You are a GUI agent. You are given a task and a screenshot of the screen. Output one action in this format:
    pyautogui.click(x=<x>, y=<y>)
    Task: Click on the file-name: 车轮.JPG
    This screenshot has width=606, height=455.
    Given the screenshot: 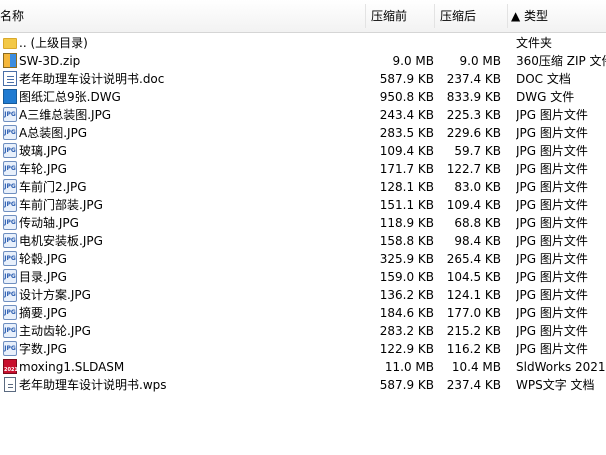 What is the action you would take?
    pyautogui.click(x=43, y=169)
    